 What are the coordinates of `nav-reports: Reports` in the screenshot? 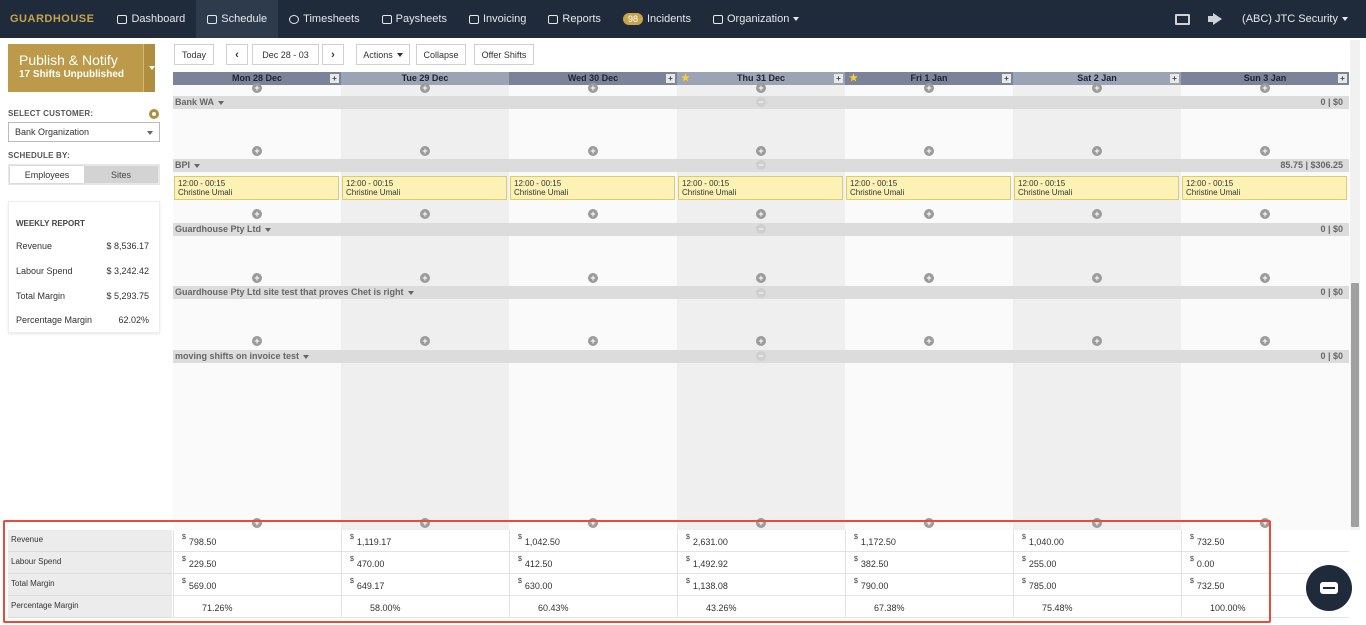 It's located at (574, 19).